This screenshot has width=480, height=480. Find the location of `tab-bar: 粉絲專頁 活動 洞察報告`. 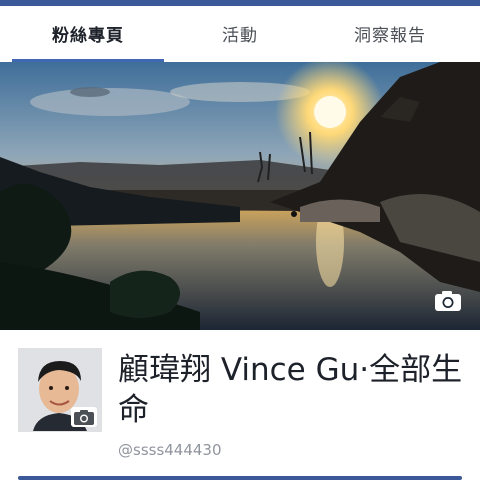

tab-bar: 粉絲專頁 活動 洞察報告 is located at coordinates (240, 35).